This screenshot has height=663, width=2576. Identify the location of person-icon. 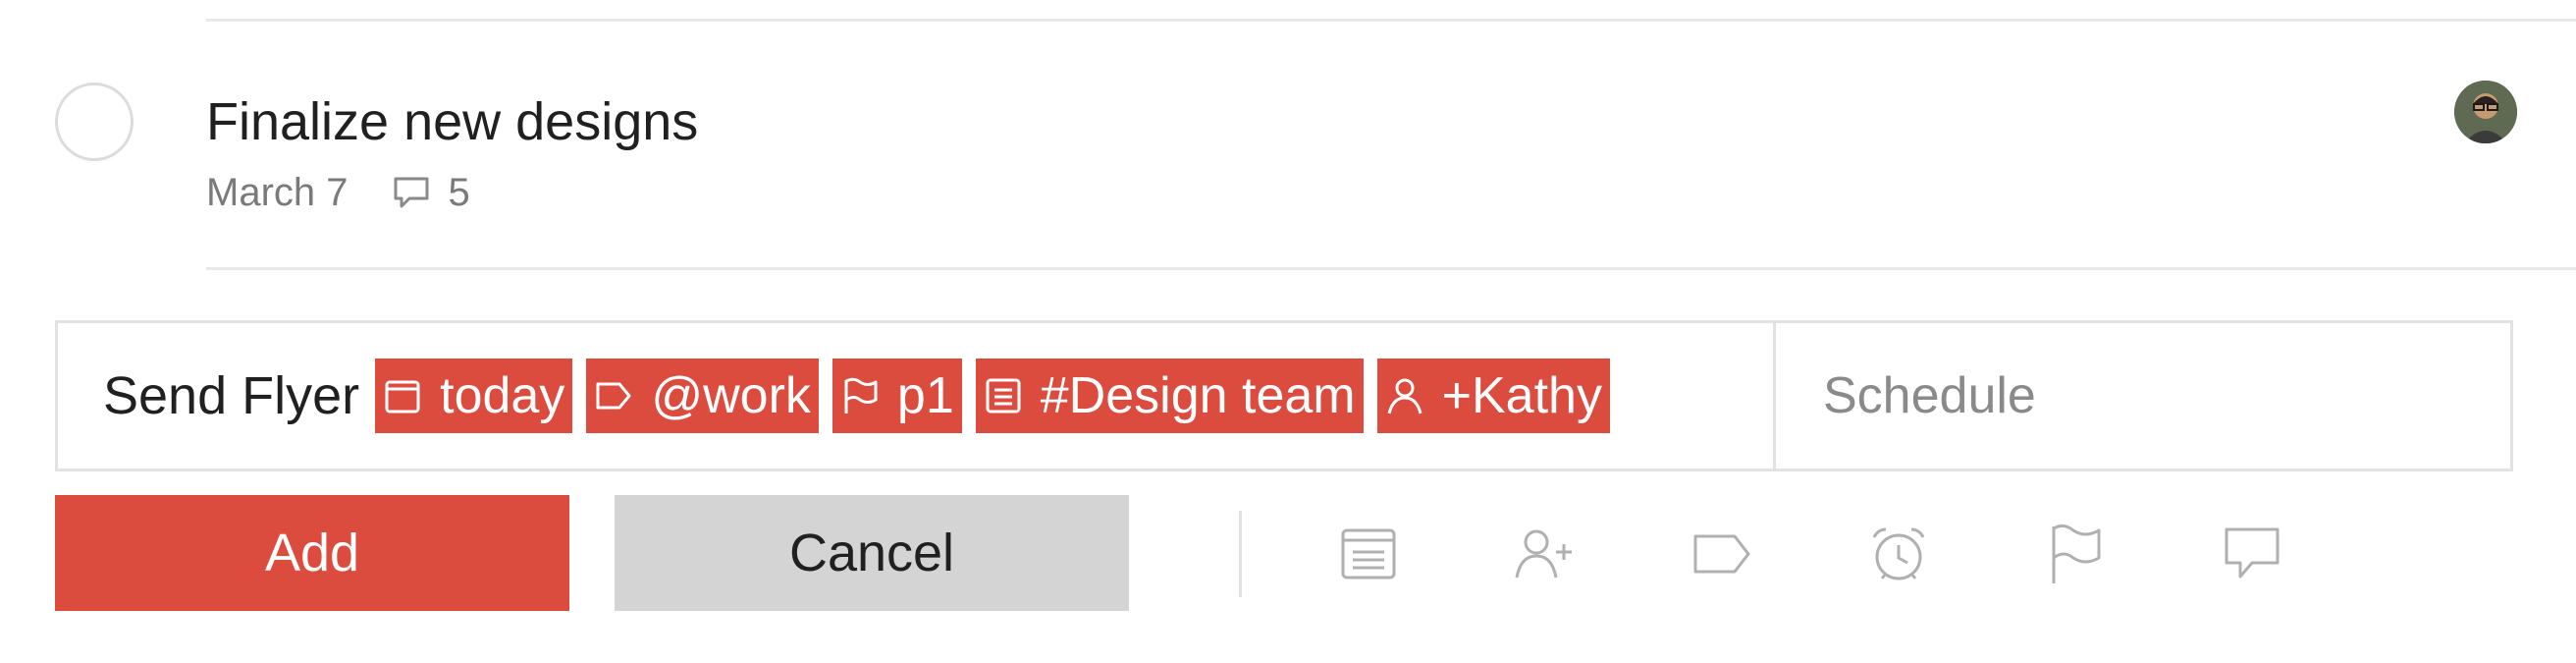
(1404, 396).